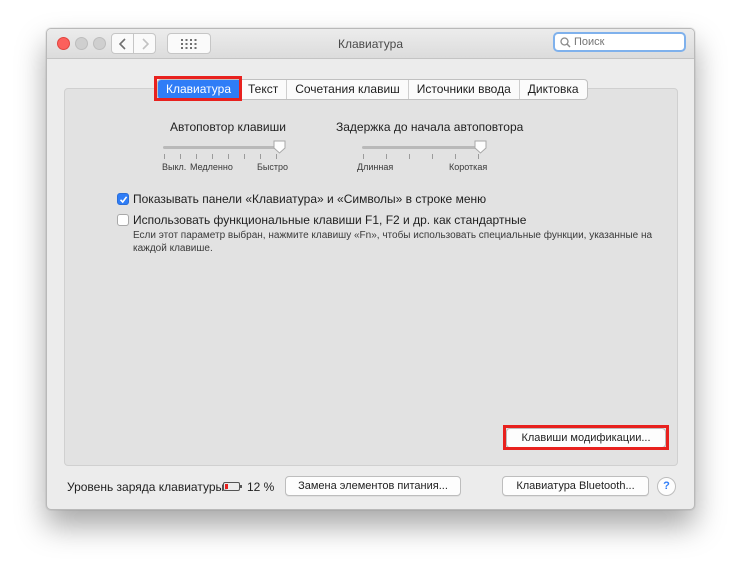 This screenshot has width=740, height=575. What do you see at coordinates (279, 147) in the screenshot?
I see `key-repeat-slider-knob` at bounding box center [279, 147].